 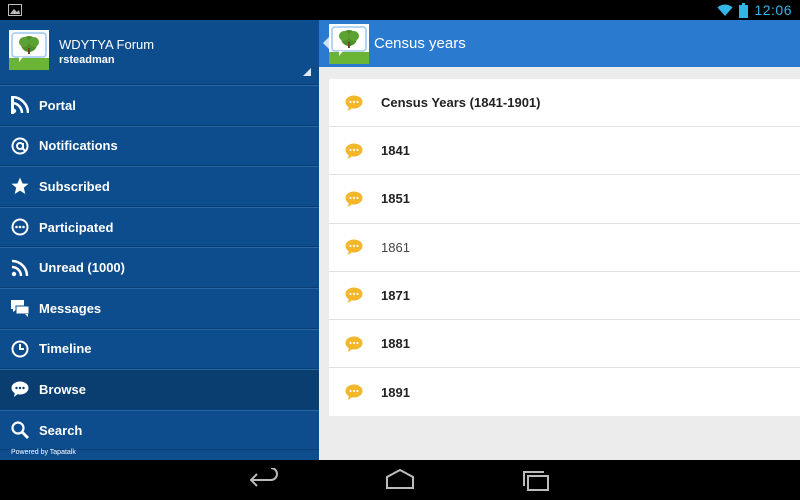 What do you see at coordinates (159, 430) in the screenshot?
I see `sidebar-item-search: Search` at bounding box center [159, 430].